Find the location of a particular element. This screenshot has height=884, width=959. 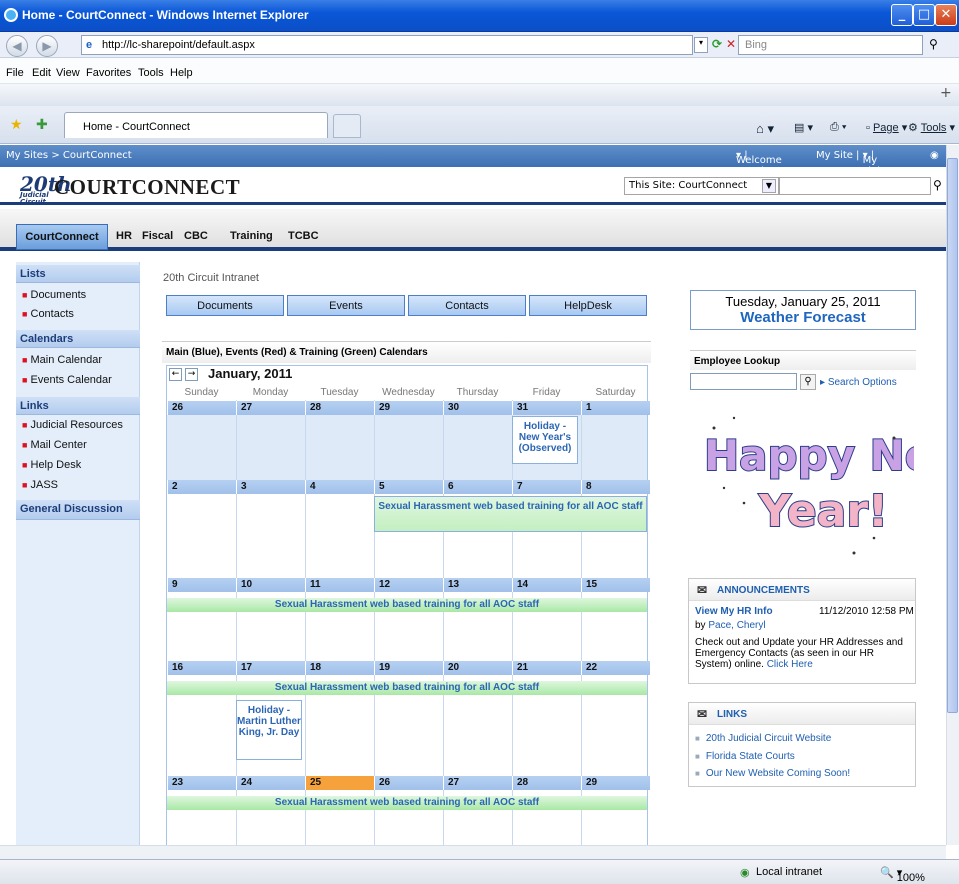

contacts-button: Contacts is located at coordinates (467, 305).